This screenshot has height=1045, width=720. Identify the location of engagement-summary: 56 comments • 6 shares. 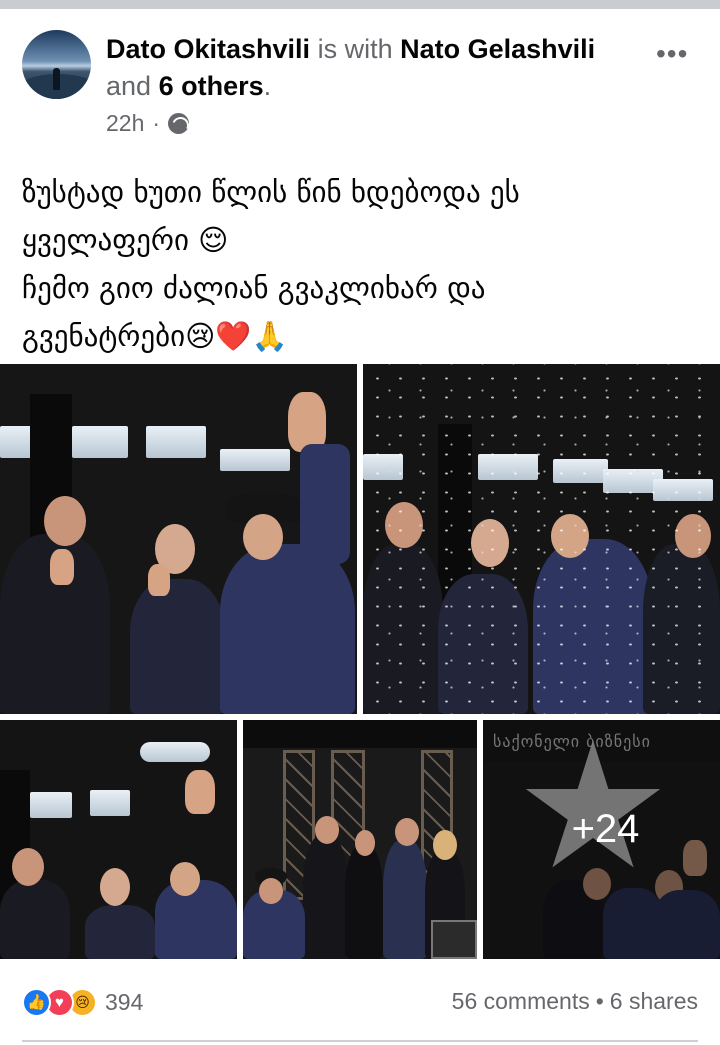
(575, 1001).